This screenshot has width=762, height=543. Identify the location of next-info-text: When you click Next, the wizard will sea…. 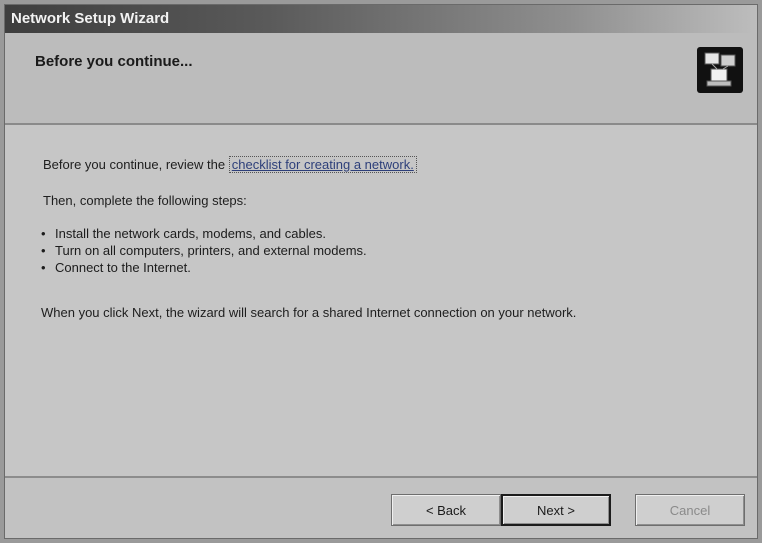
(309, 312).